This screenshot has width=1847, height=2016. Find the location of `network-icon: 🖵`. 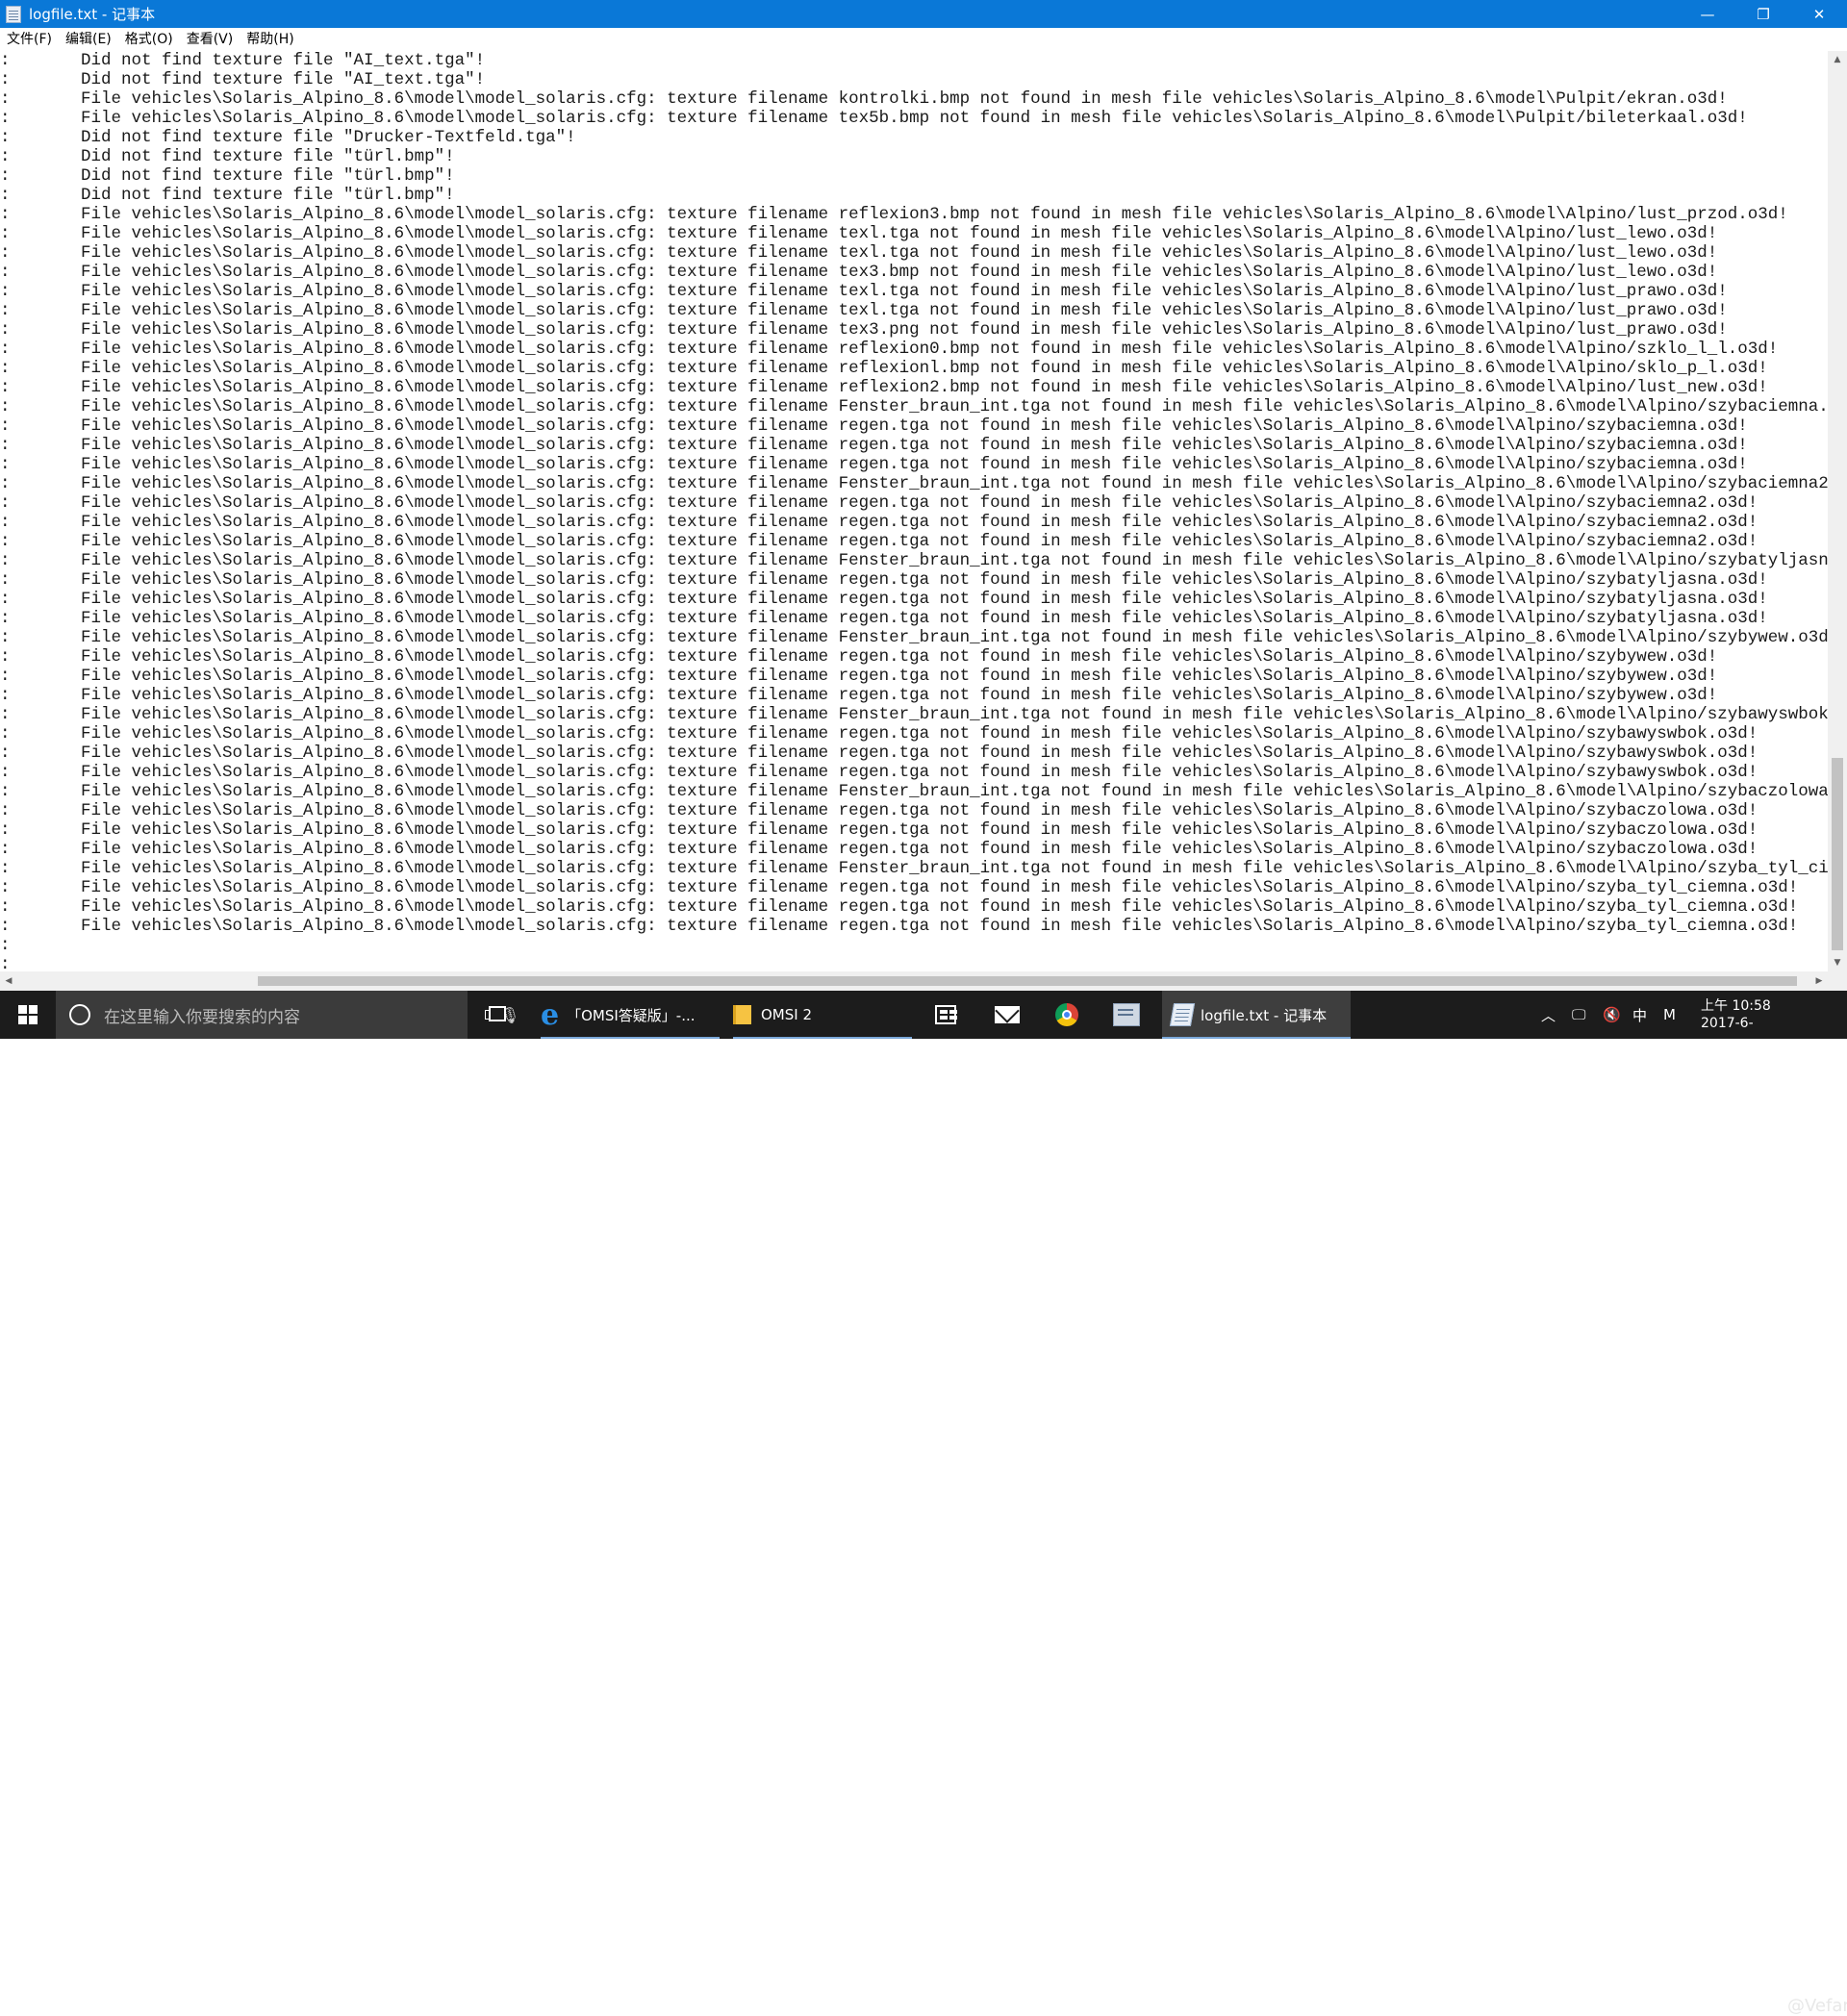

network-icon: 🖵 is located at coordinates (1579, 1015).